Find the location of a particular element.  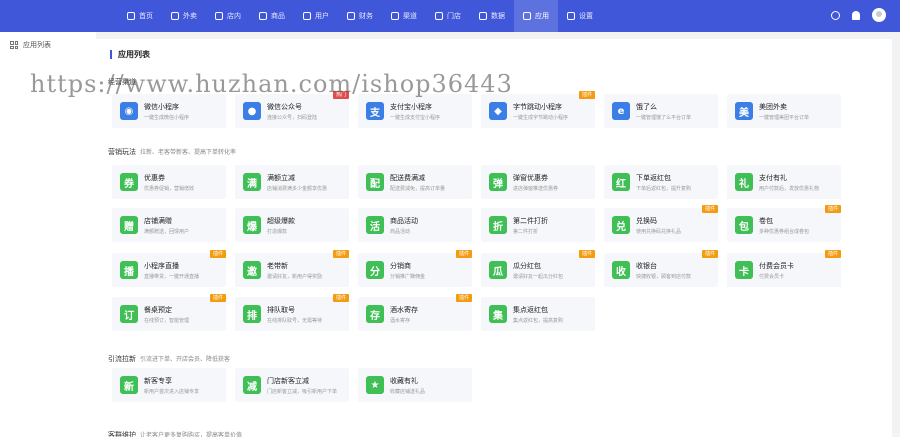

app-card-name: 超级爆款 is located at coordinates (281, 221).